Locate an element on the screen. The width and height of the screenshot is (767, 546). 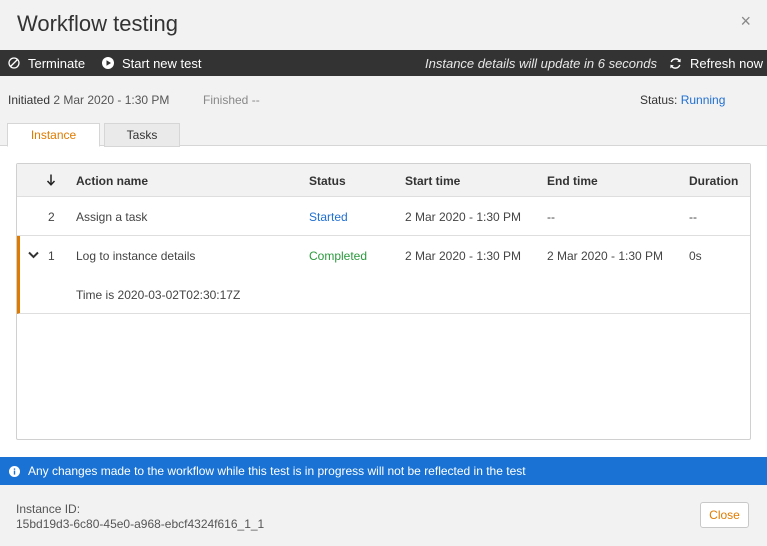
column-status: Status is located at coordinates (327, 181).